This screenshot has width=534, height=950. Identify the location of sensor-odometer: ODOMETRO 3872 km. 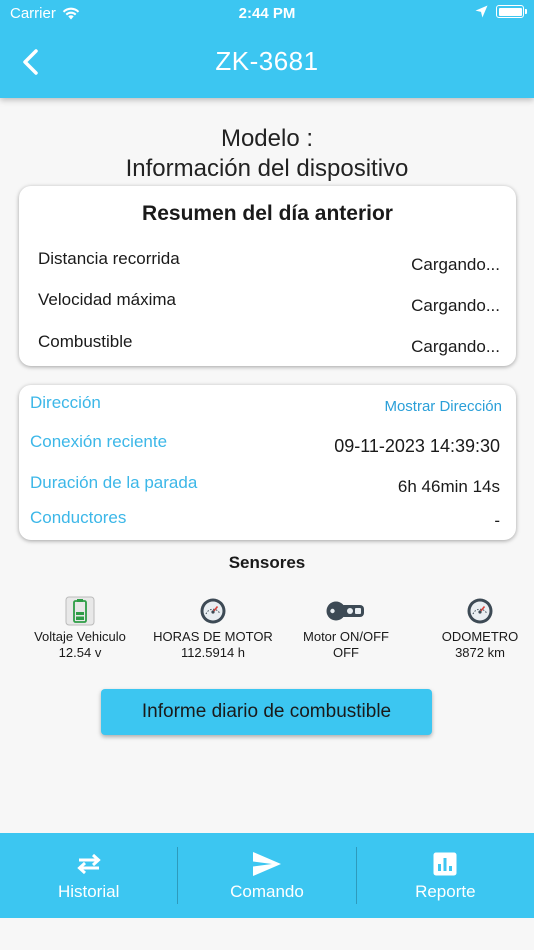
(473, 628).